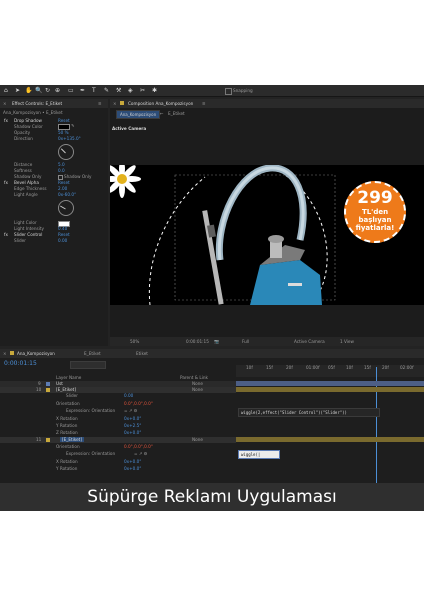 The width and height of the screenshot is (424, 600). What do you see at coordinates (118, 433) in the screenshot?
I see `table-row: Z Rotation 0x+0.0°` at bounding box center [118, 433].